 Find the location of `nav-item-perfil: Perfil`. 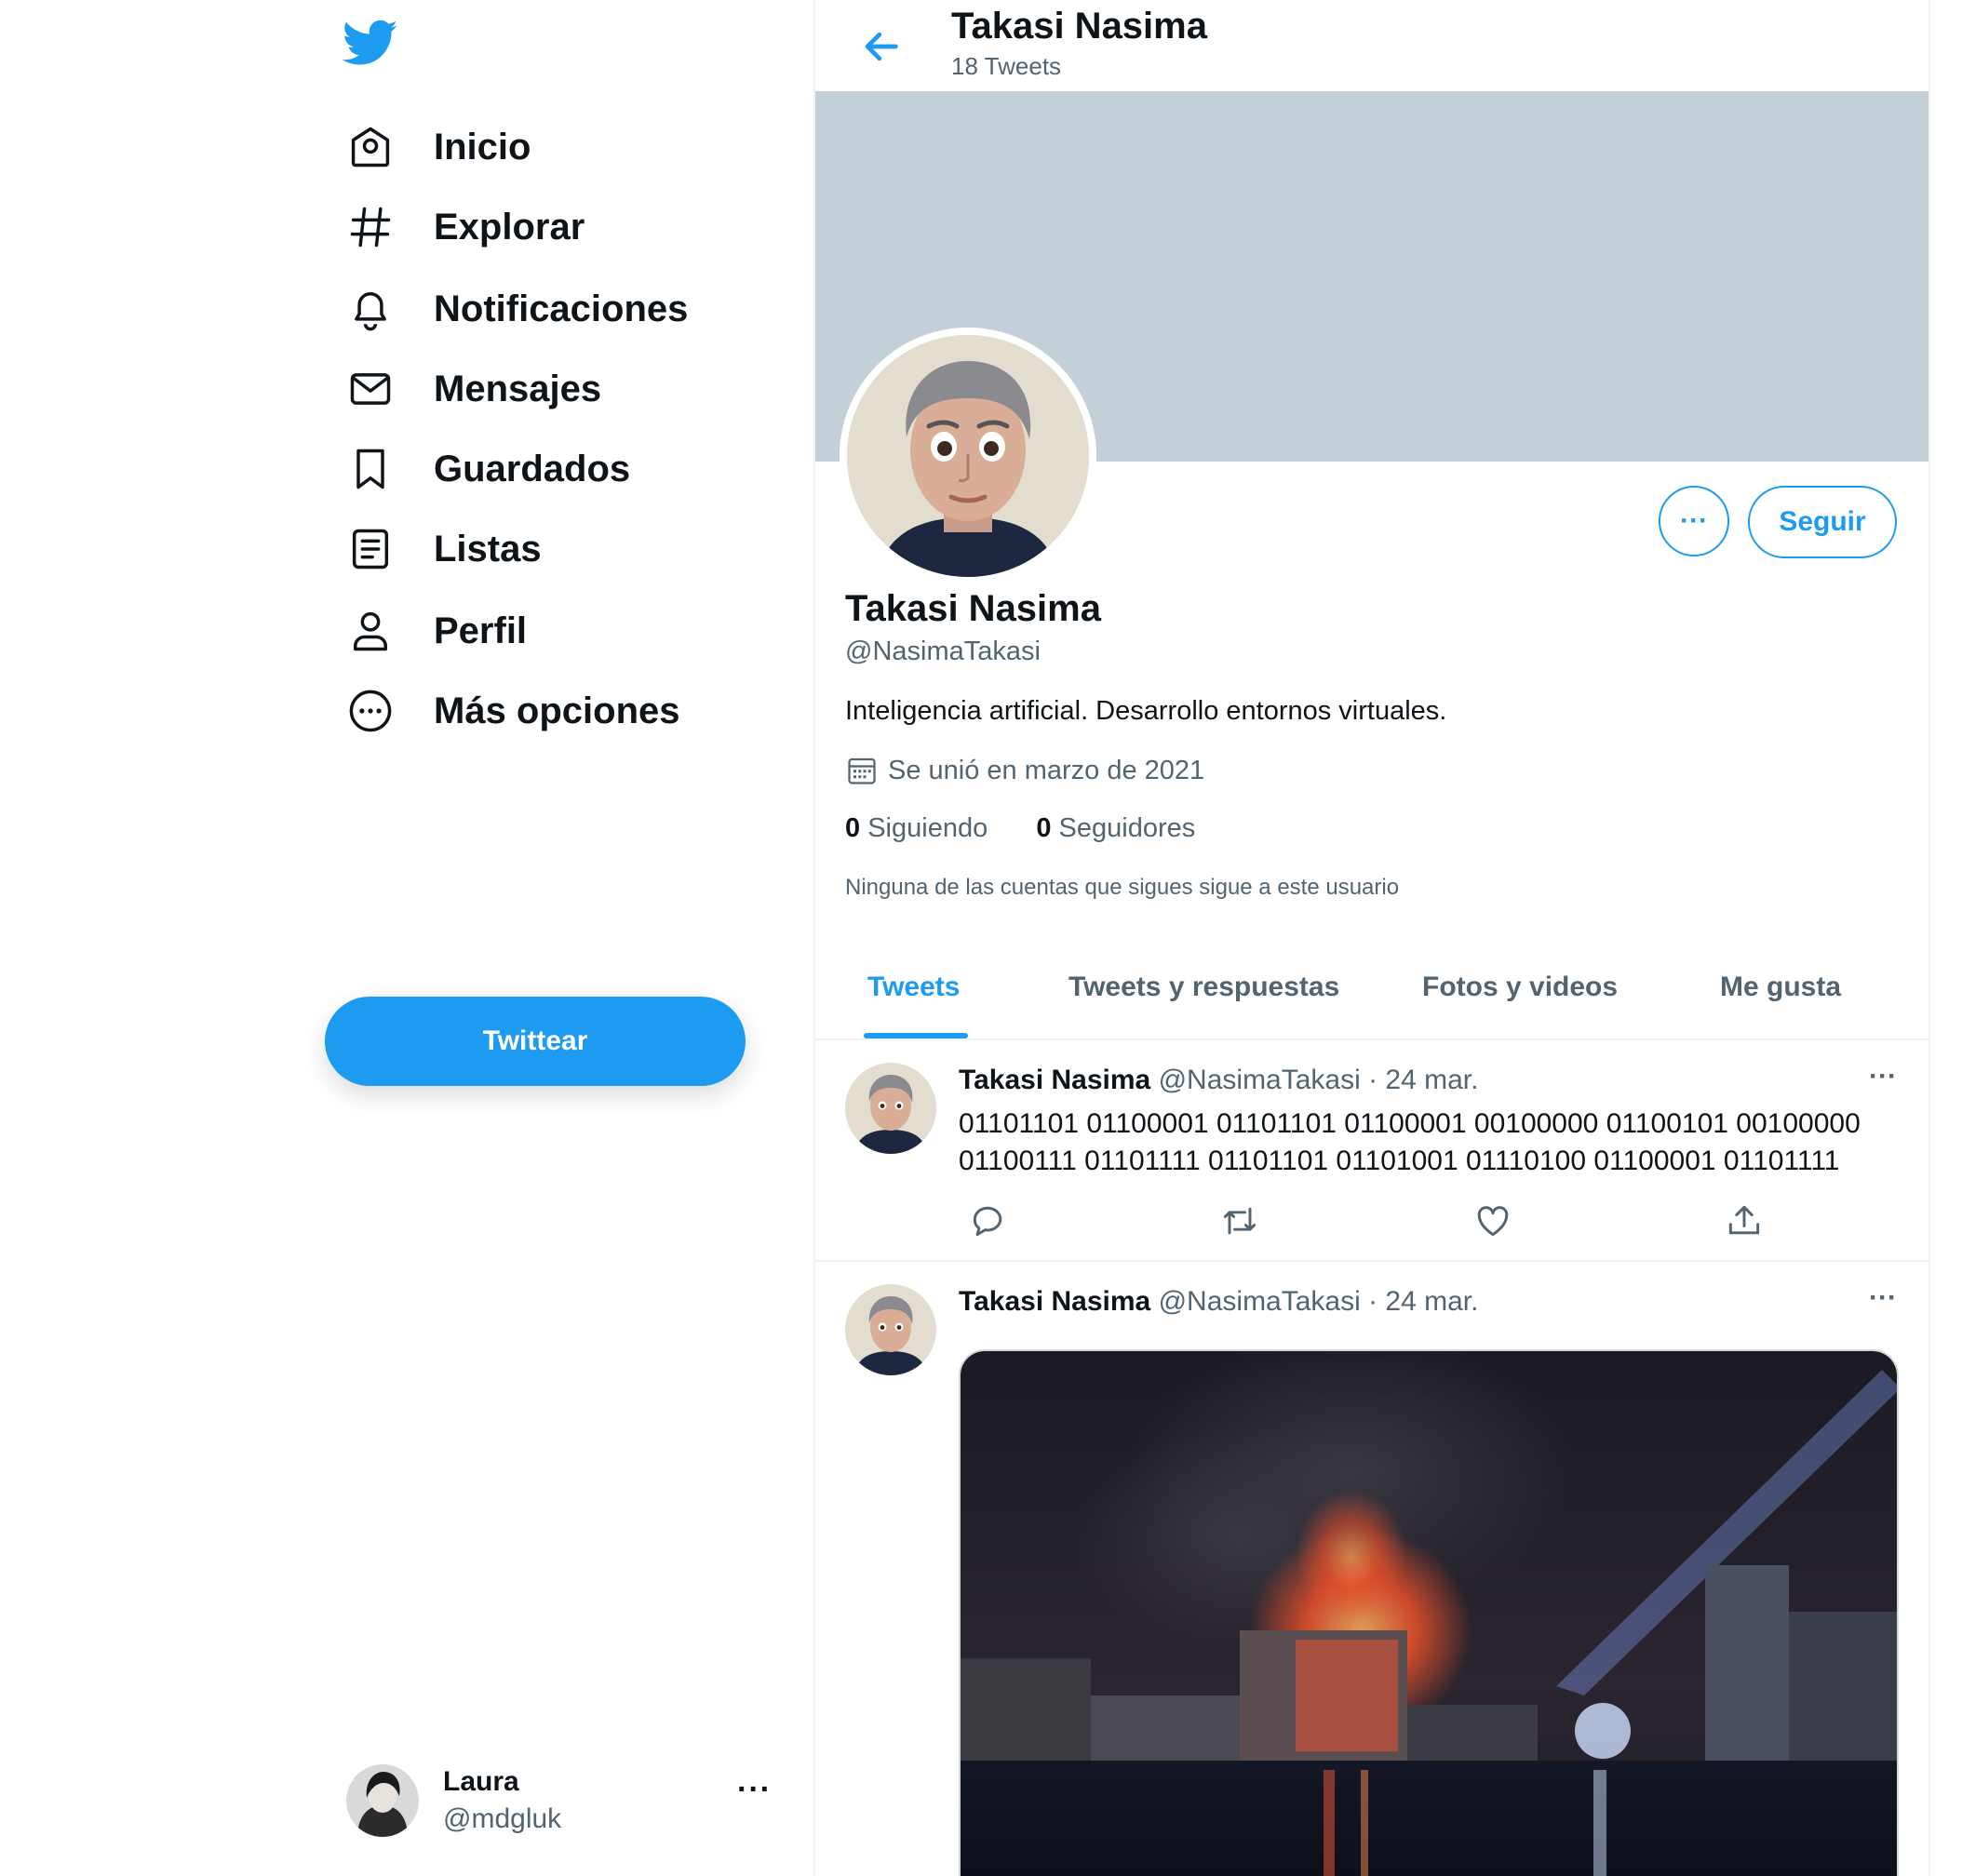

nav-item-perfil: Perfil is located at coordinates (434, 630).